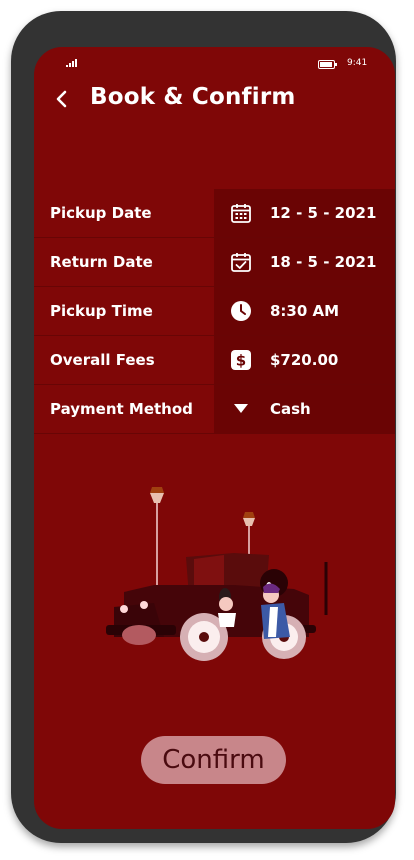  I want to click on detail-row-pickup-date: Pickup Date 12 - 5 - 2021, so click(214, 213).